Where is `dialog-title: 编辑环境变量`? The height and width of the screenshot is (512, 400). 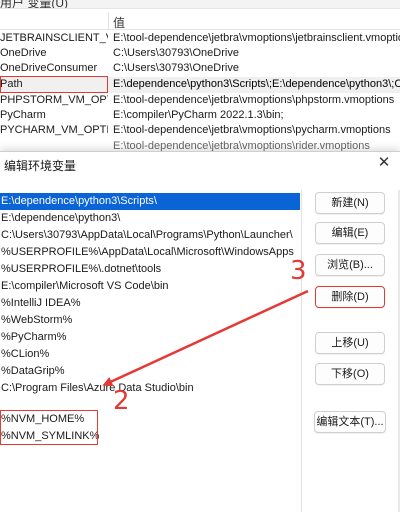 dialog-title: 编辑环境变量 is located at coordinates (40, 166).